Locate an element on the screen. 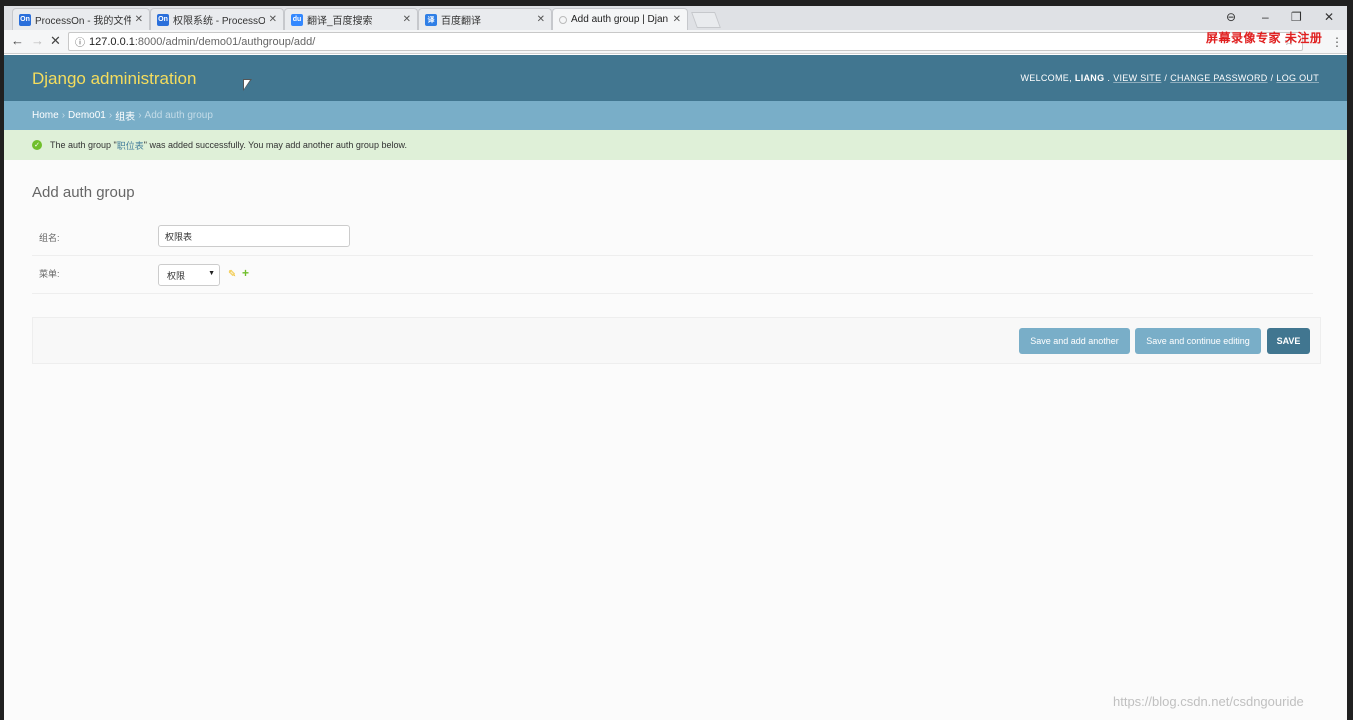 Image resolution: width=1353 pixels, height=720 pixels. mouse-cursor-icon is located at coordinates (247, 85).